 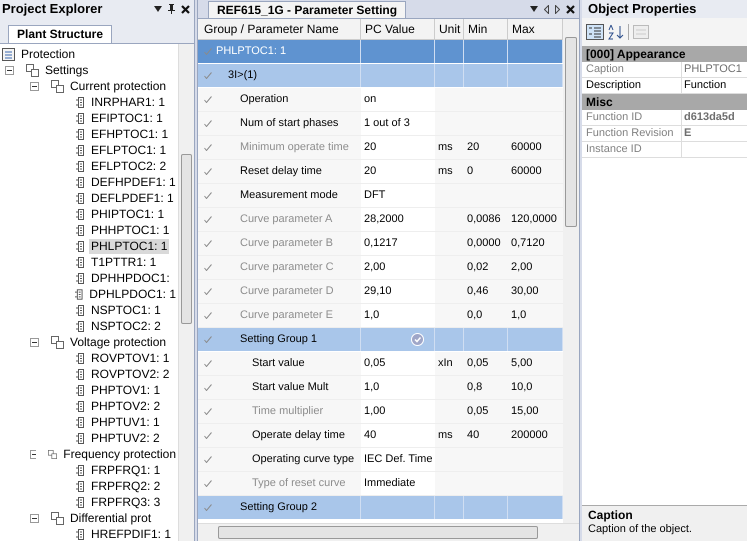 I want to click on tree-item: EFIPTOC1: 1, so click(x=127, y=118).